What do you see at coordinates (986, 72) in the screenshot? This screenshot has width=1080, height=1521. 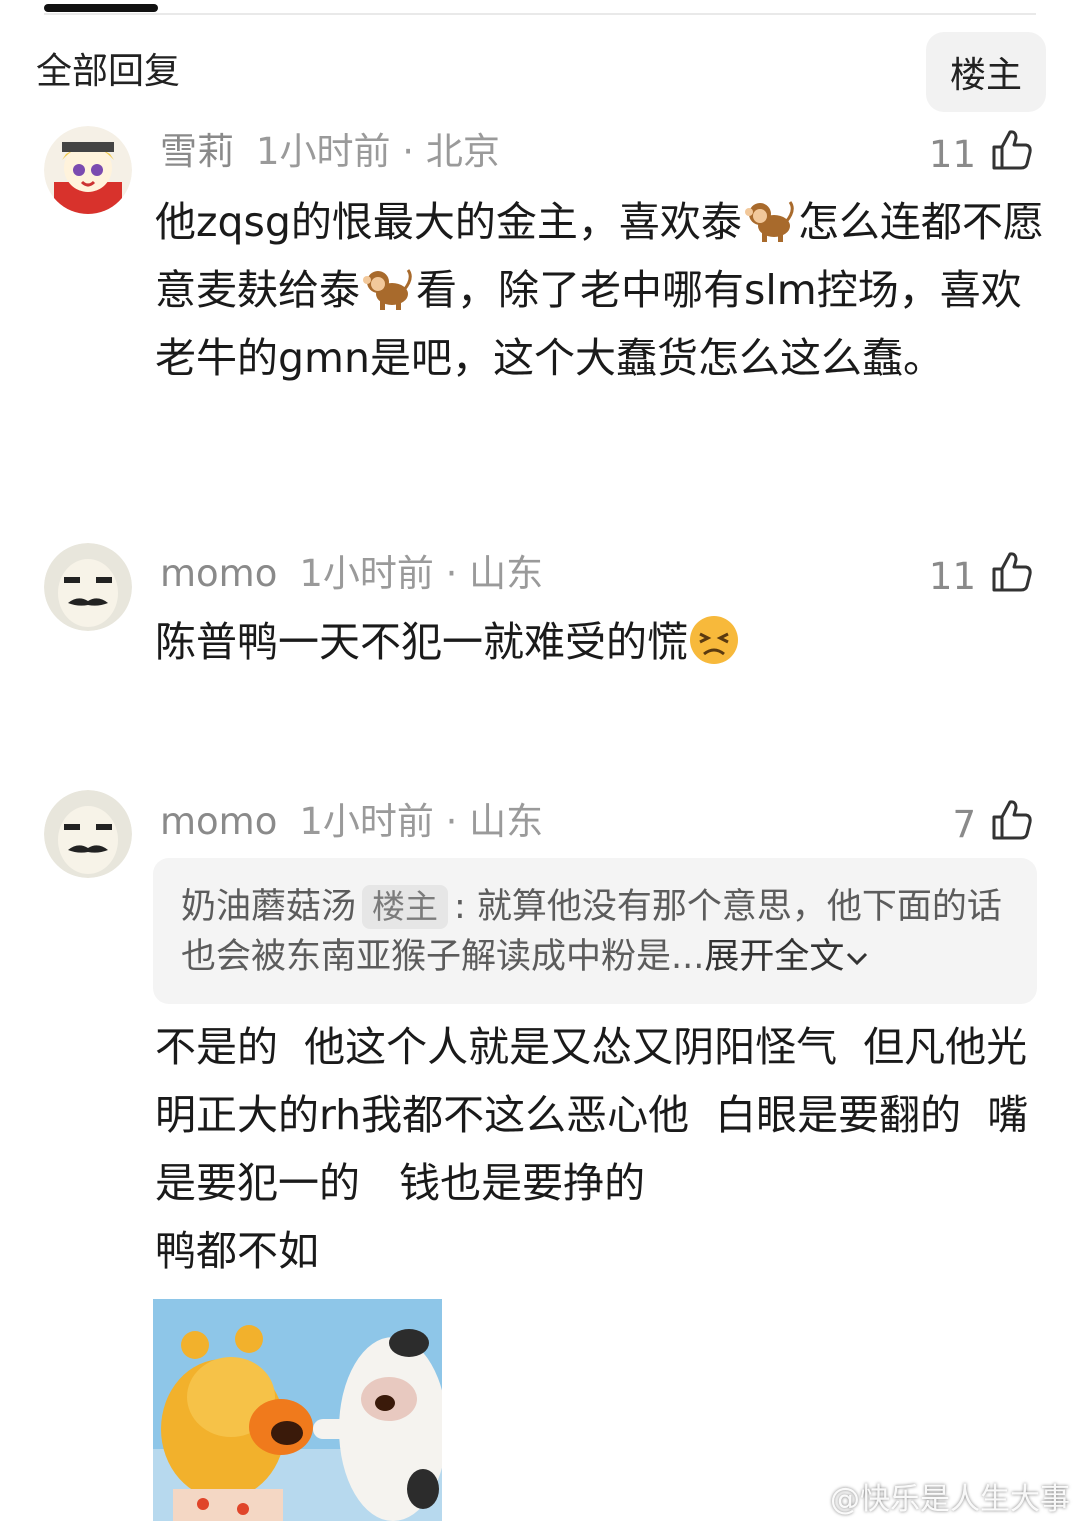 I see `op-filter-button: 楼主` at bounding box center [986, 72].